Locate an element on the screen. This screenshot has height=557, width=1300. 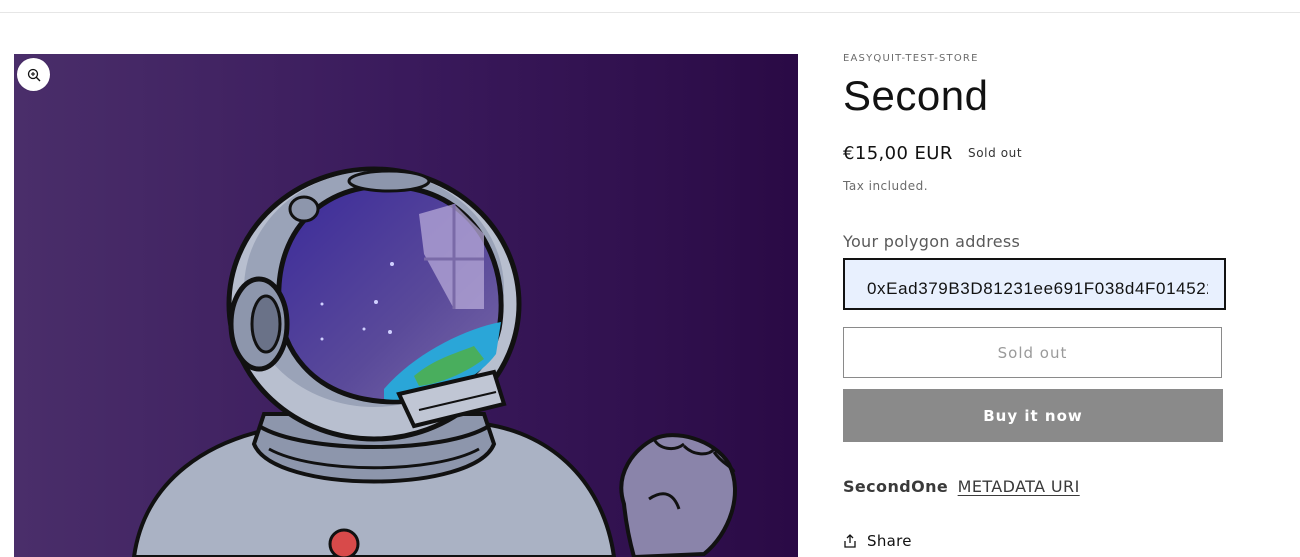
tax-note: Tax included. is located at coordinates (886, 186).